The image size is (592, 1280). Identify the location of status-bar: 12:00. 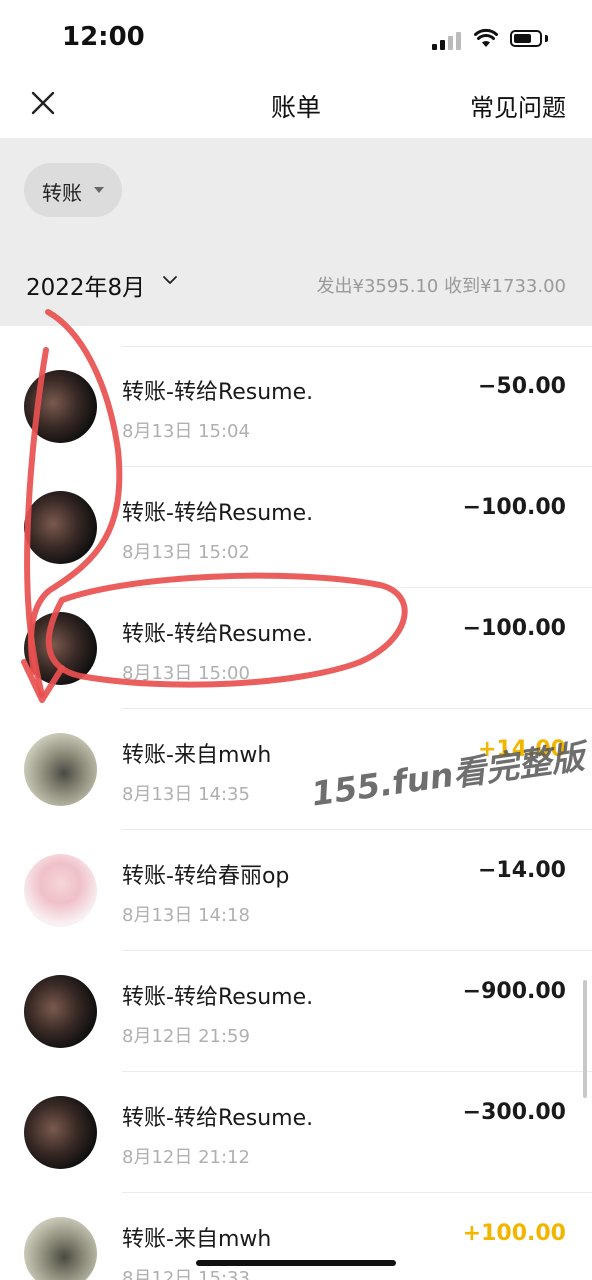
(296, 38).